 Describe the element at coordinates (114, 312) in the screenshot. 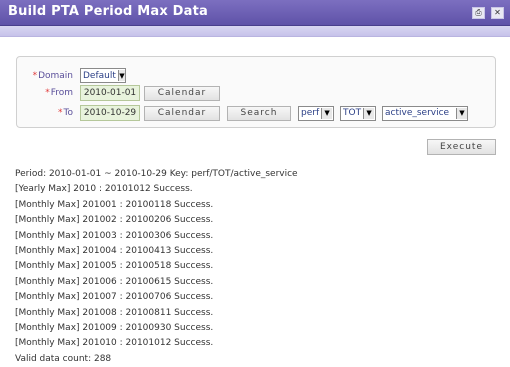

I see `log-line: [Monthly Max] 201008 : 20100811 Success.` at that location.